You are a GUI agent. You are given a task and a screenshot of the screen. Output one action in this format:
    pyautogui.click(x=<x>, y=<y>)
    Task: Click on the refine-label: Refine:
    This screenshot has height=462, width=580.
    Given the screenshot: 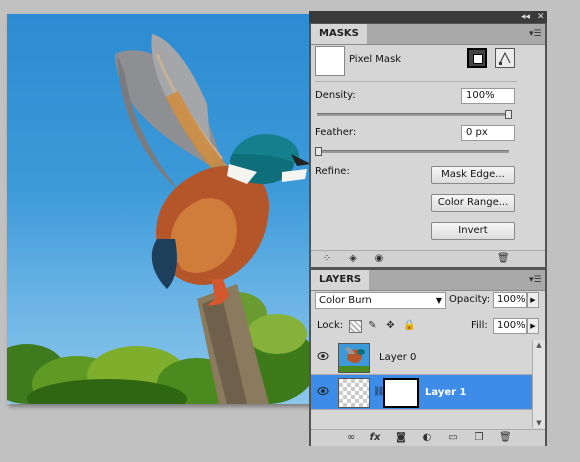 What is the action you would take?
    pyautogui.click(x=332, y=171)
    